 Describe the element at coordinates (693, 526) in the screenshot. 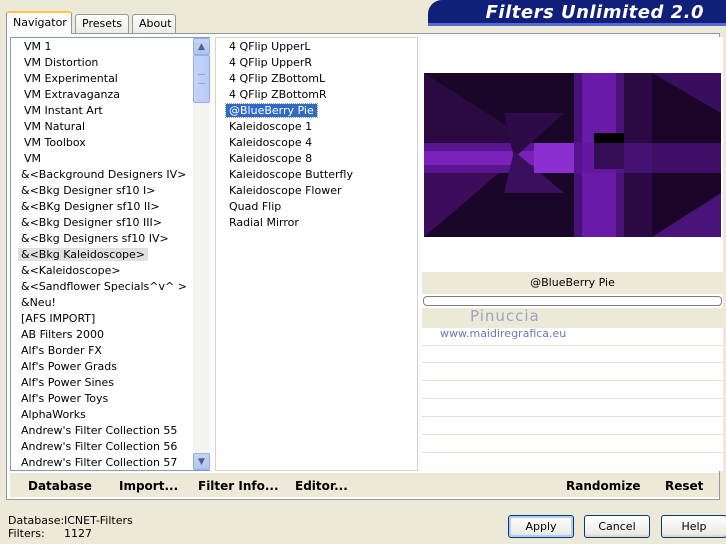

I see `help-button: Help` at that location.